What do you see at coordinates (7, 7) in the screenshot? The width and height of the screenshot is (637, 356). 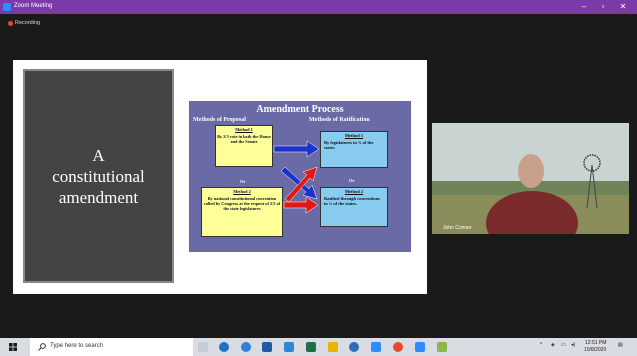 I see `zoom-app-icon` at bounding box center [7, 7].